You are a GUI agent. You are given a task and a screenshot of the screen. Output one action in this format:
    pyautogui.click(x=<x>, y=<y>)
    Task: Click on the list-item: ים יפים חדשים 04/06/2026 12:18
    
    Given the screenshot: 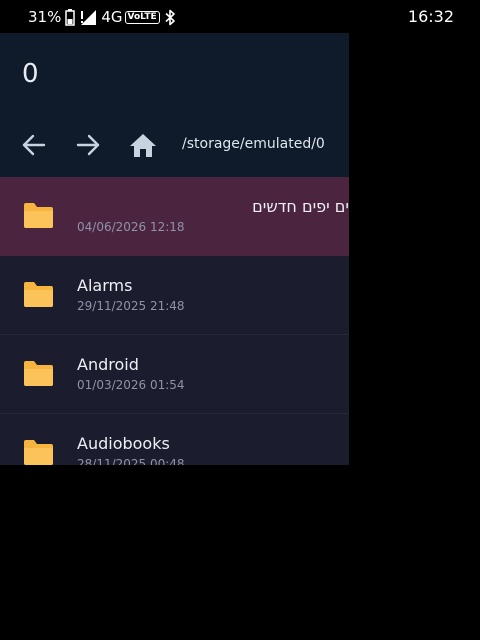 What is the action you would take?
    pyautogui.click(x=174, y=216)
    